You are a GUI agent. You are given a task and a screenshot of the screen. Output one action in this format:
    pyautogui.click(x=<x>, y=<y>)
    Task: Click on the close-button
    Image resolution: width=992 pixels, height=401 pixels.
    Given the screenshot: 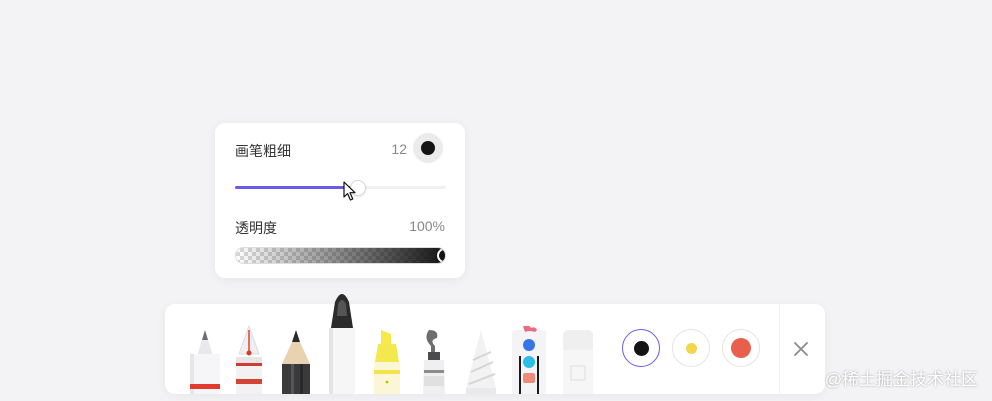 What is the action you would take?
    pyautogui.click(x=801, y=349)
    